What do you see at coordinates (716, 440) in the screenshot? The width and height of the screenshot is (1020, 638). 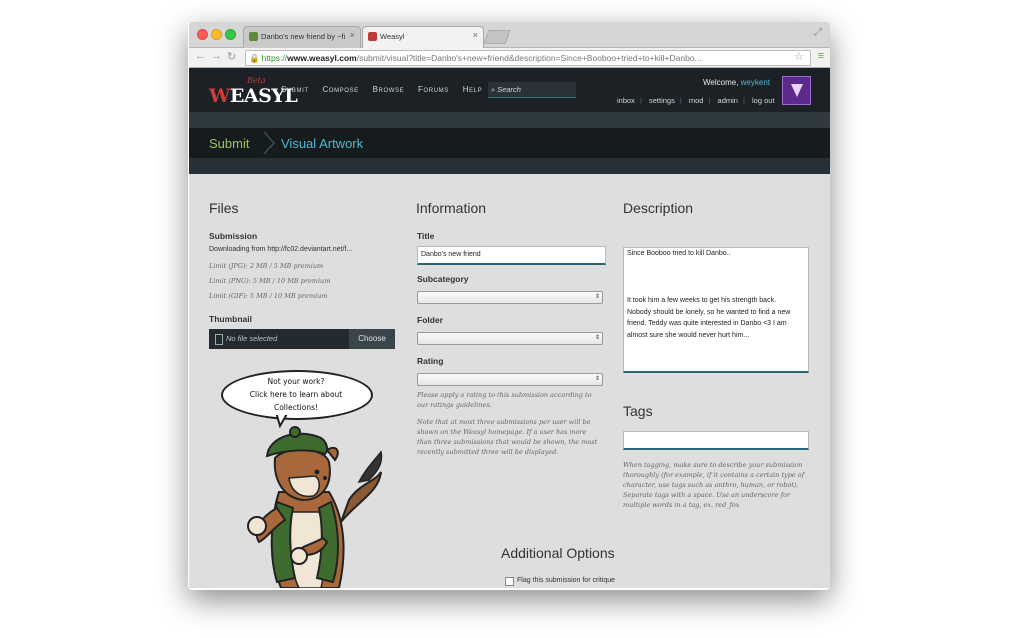 I see `tags-input` at bounding box center [716, 440].